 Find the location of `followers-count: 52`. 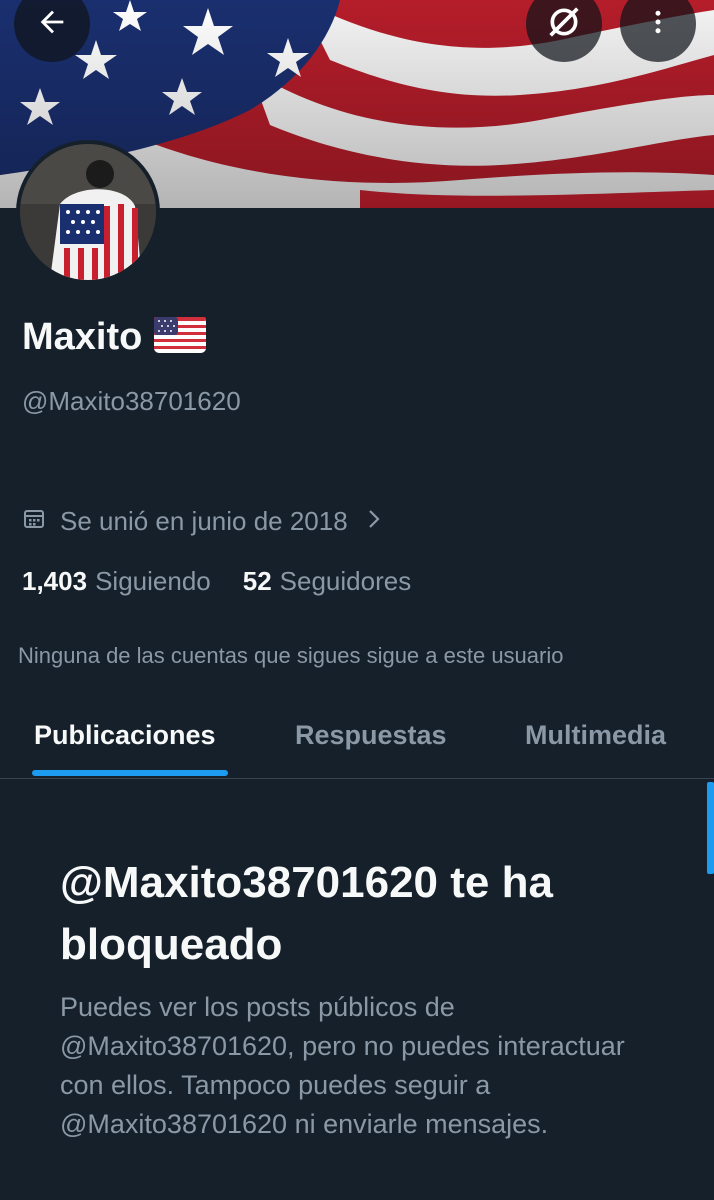

followers-count: 52 is located at coordinates (257, 581).